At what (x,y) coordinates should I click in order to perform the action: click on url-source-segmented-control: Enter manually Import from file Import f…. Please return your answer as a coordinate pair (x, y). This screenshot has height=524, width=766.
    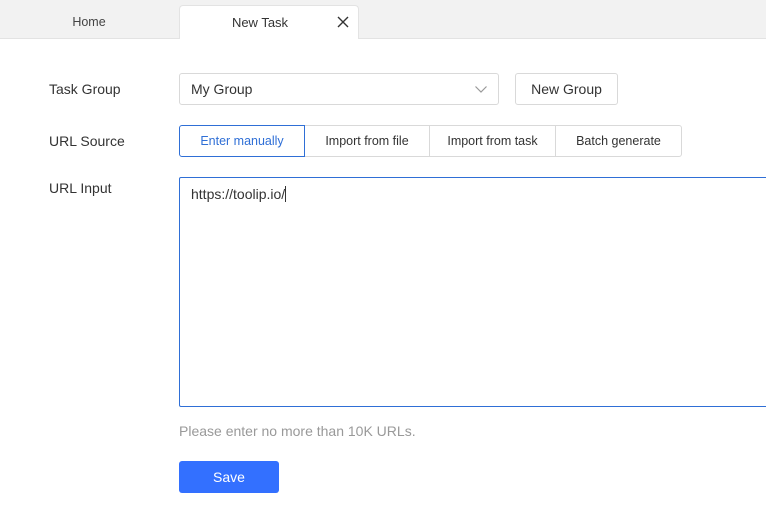
    Looking at the image, I should click on (430, 141).